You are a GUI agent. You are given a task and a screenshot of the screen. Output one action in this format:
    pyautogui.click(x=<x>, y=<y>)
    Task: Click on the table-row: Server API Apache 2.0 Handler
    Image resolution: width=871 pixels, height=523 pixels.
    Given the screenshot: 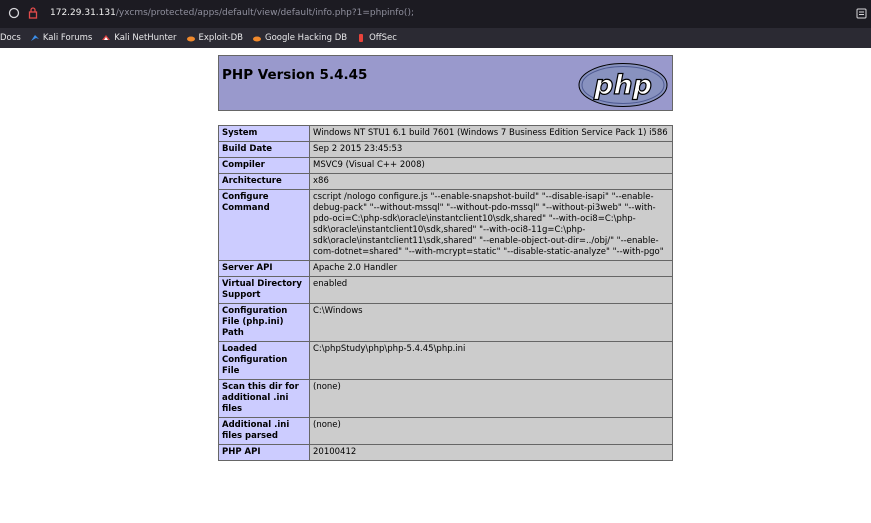 What is the action you would take?
    pyautogui.click(x=445, y=268)
    